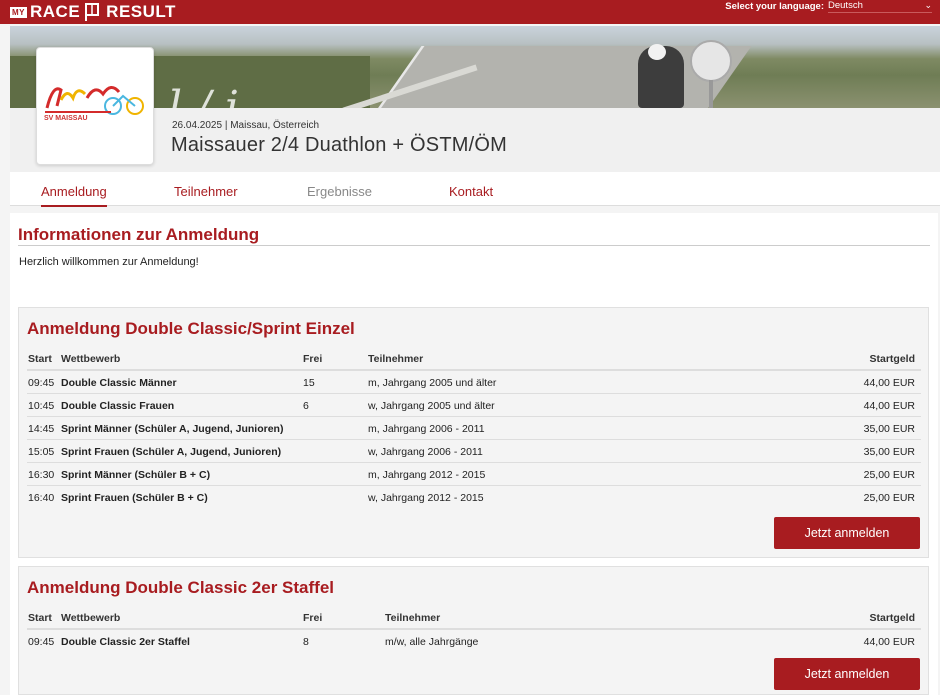 This screenshot has height=695, width=940. Describe the element at coordinates (339, 145) in the screenshot. I see `event-title: Maissauer 2/4 Duathlon + ÖSTM/ÖM` at that location.